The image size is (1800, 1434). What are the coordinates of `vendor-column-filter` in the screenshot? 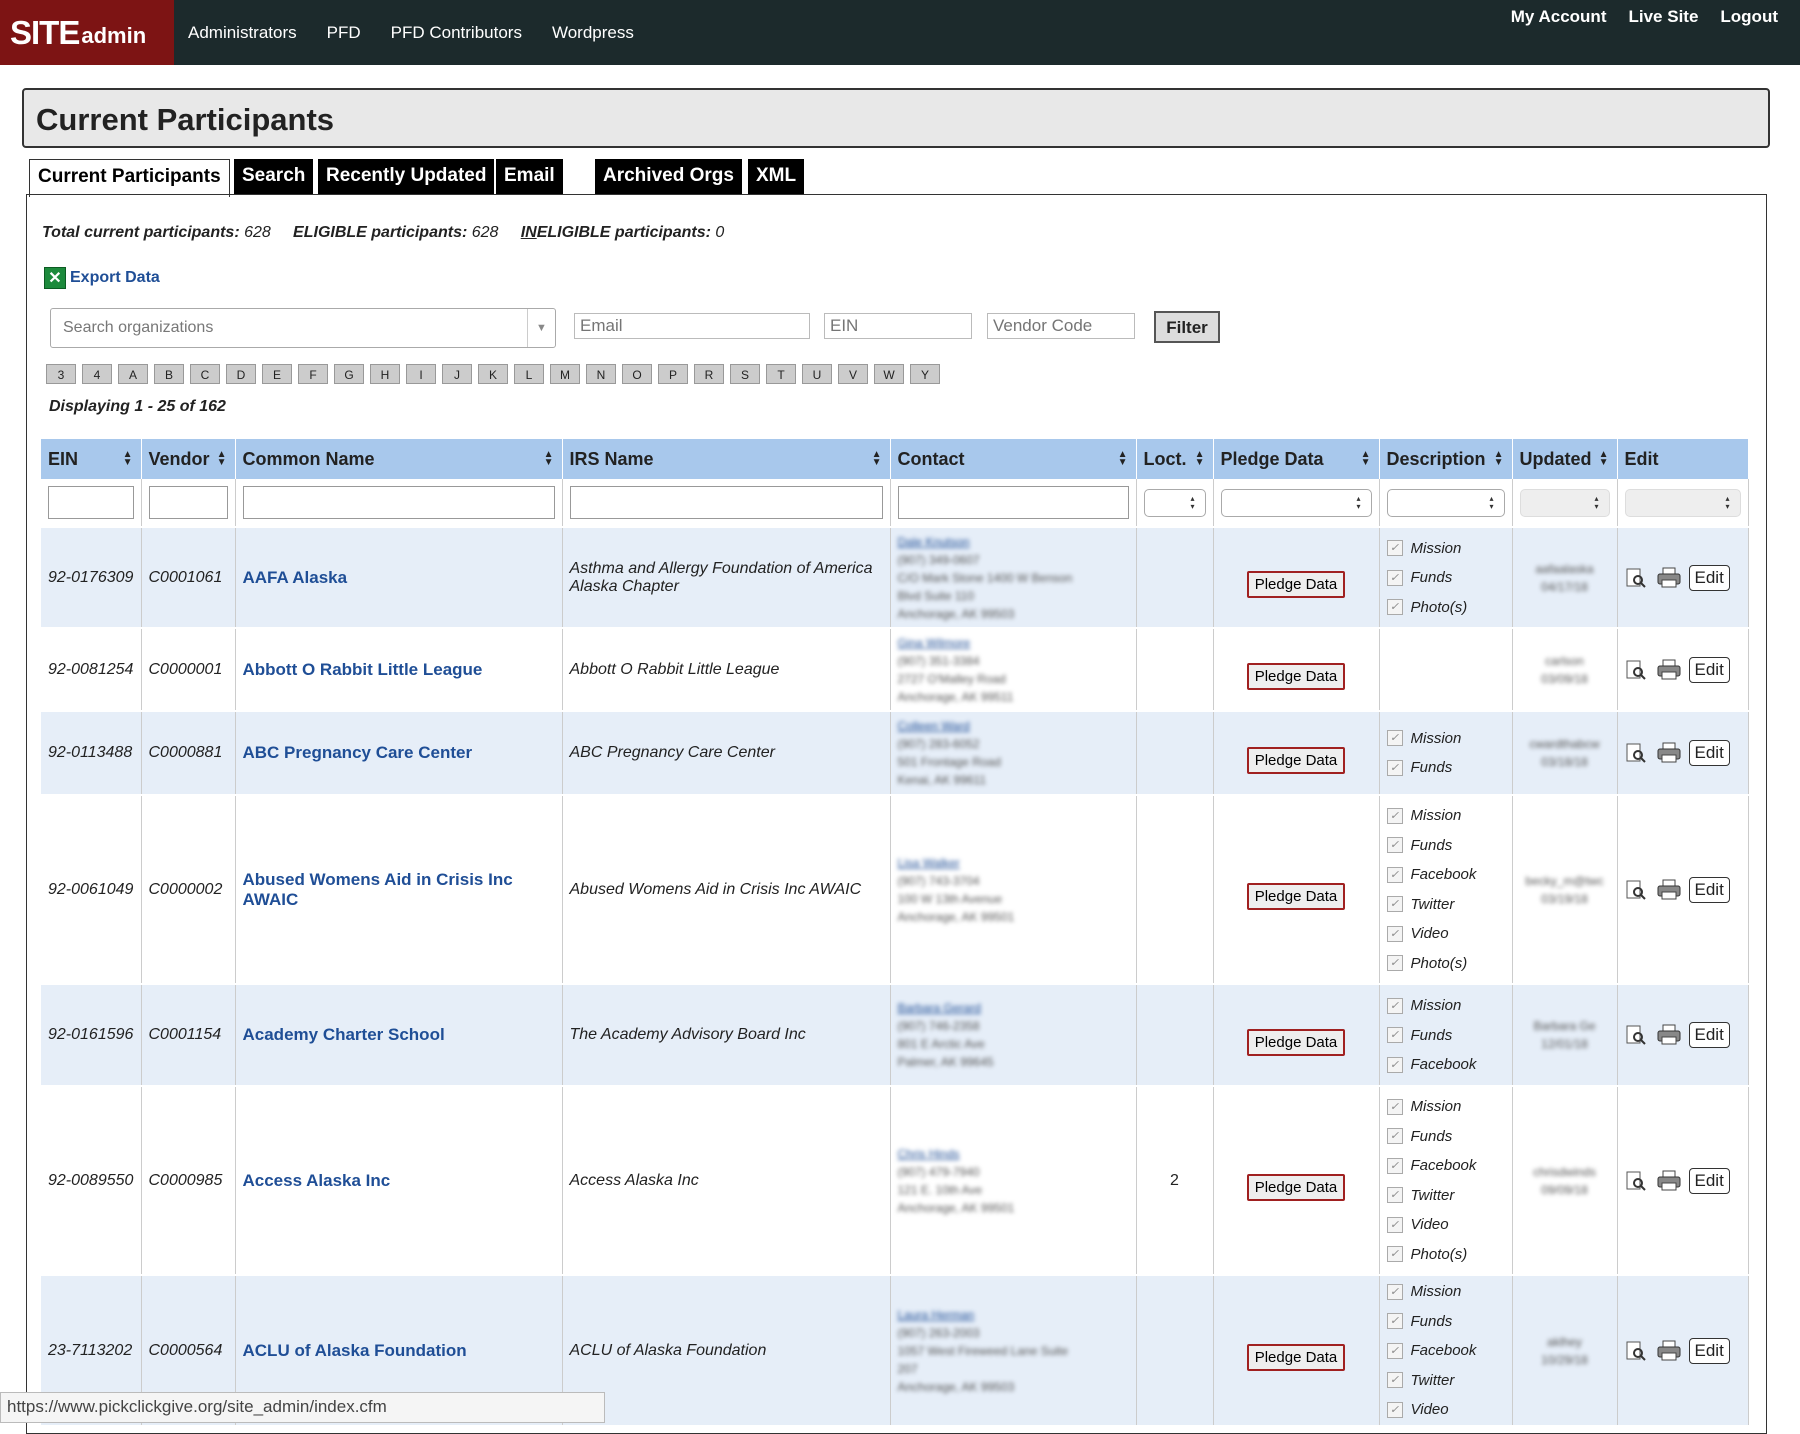 It's located at (188, 502).